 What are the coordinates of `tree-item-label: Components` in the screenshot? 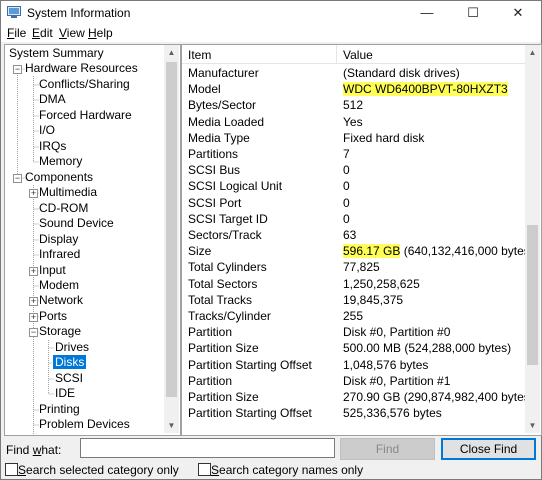 It's located at (59, 177).